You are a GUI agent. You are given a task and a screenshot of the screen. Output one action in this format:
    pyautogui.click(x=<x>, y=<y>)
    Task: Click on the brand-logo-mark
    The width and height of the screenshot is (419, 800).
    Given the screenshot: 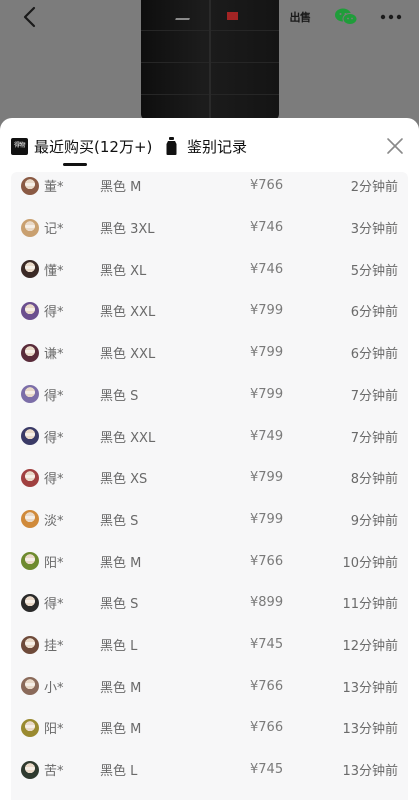 What is the action you would take?
    pyautogui.click(x=184, y=15)
    